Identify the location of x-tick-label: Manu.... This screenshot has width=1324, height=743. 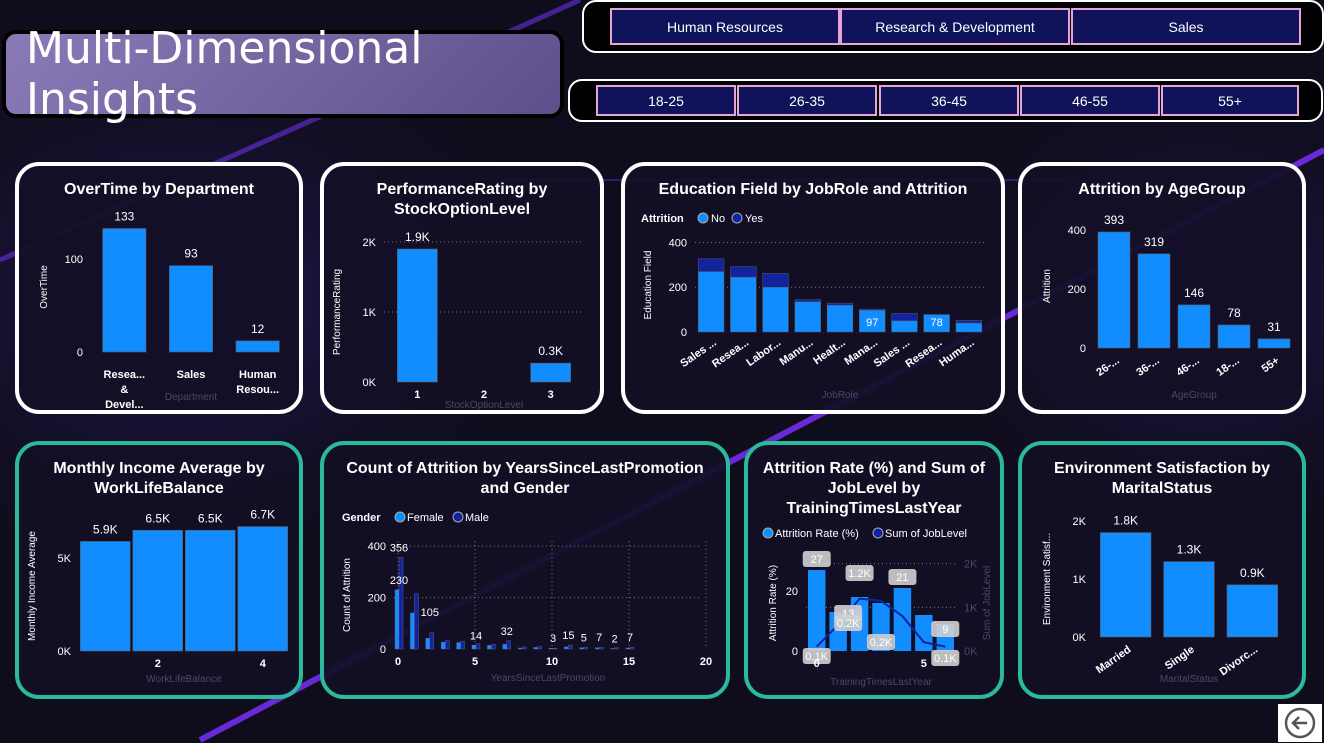
(797, 353).